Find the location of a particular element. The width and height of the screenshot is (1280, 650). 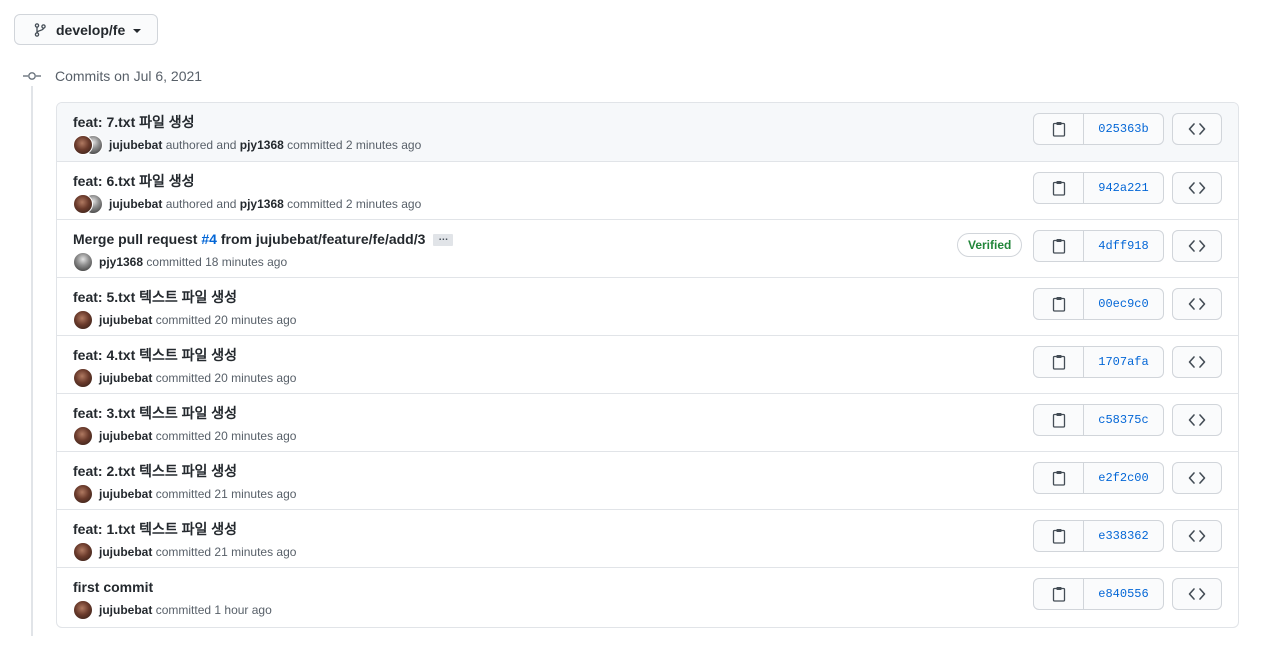

pull-request-link: #4 is located at coordinates (209, 239).